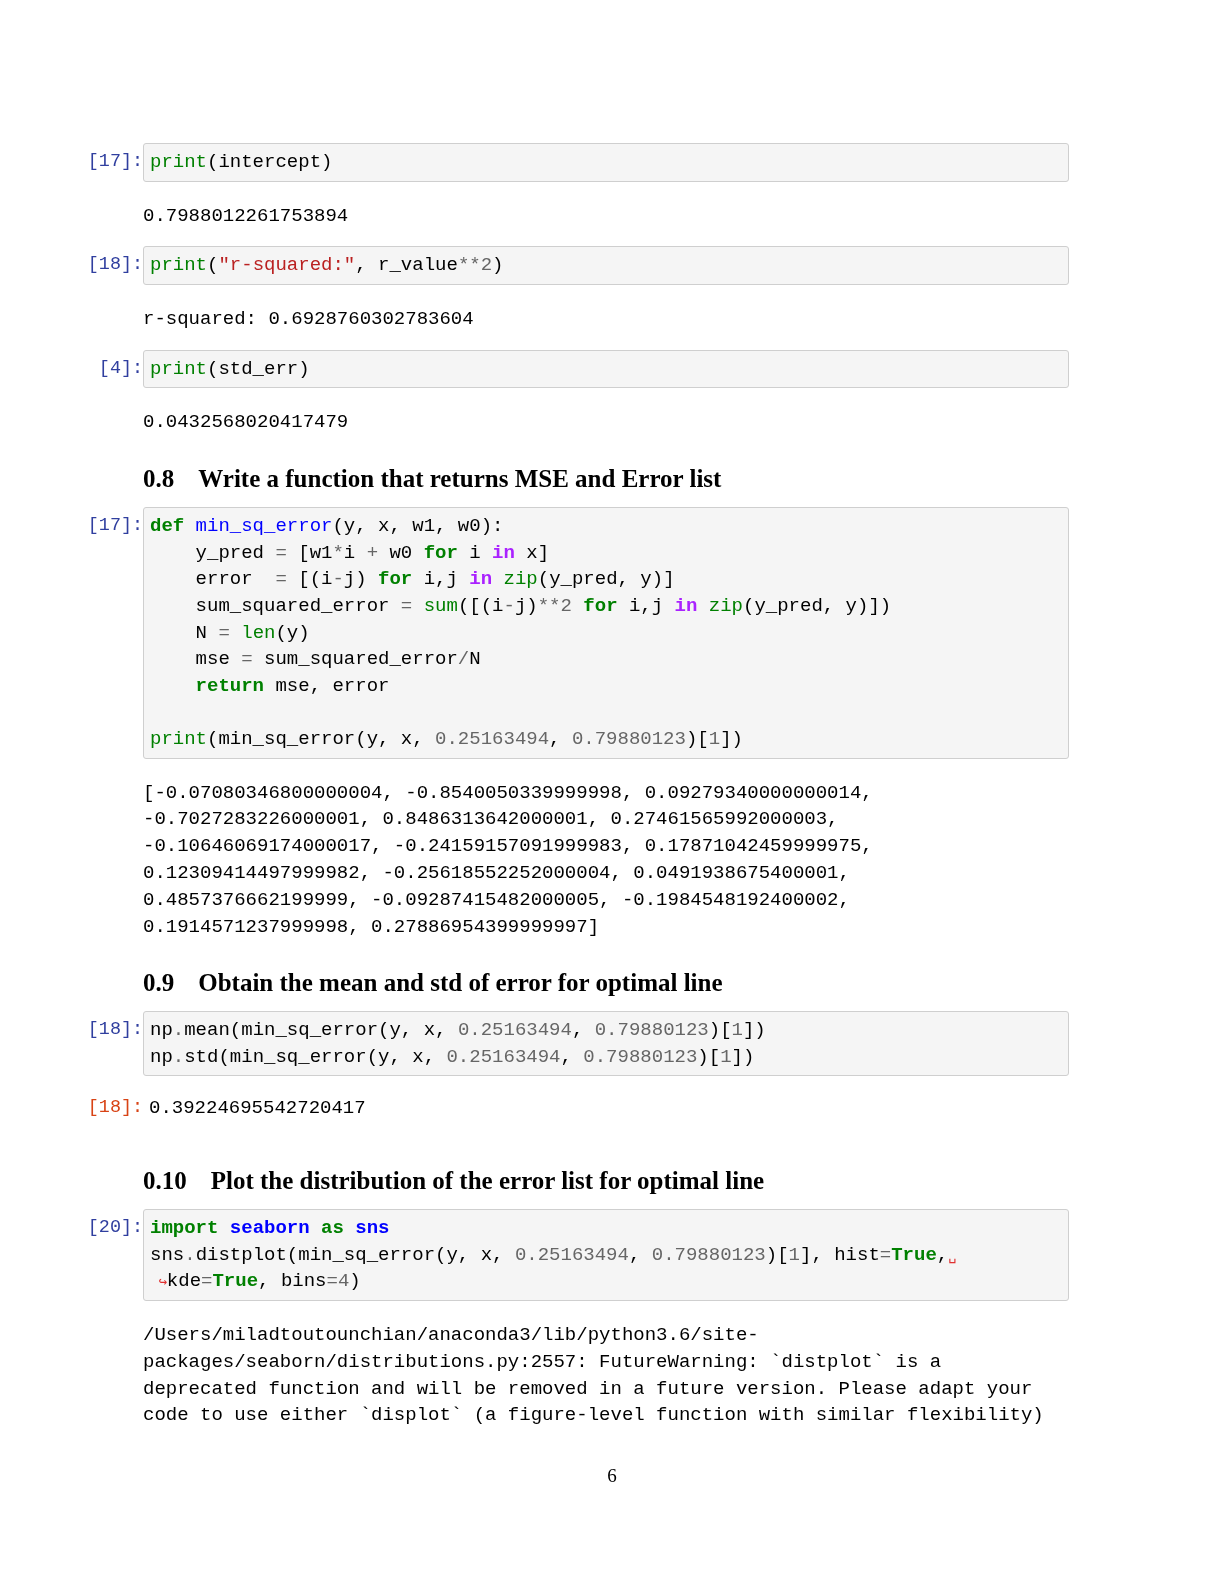  Describe the element at coordinates (308, 319) in the screenshot. I see `output-line: r-squared: 0.6928760302783604` at that location.